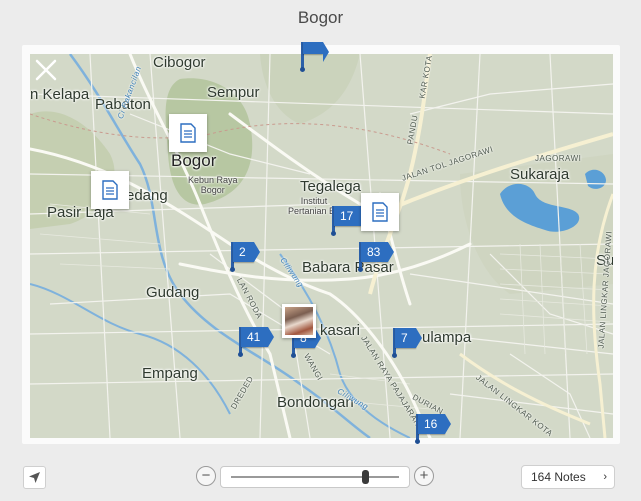 The image size is (641, 501). I want to click on place-edang: edang, so click(147, 195).